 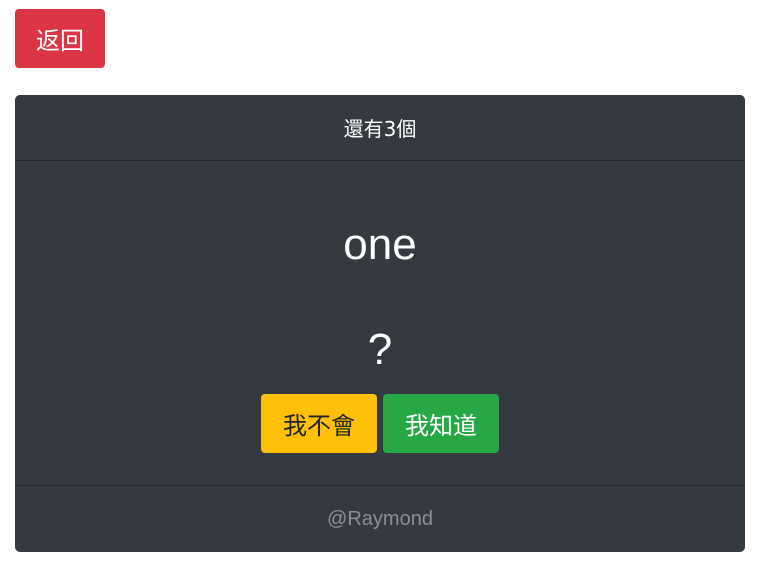 I want to click on answer-button-row: 我不會 我知道, so click(x=380, y=423).